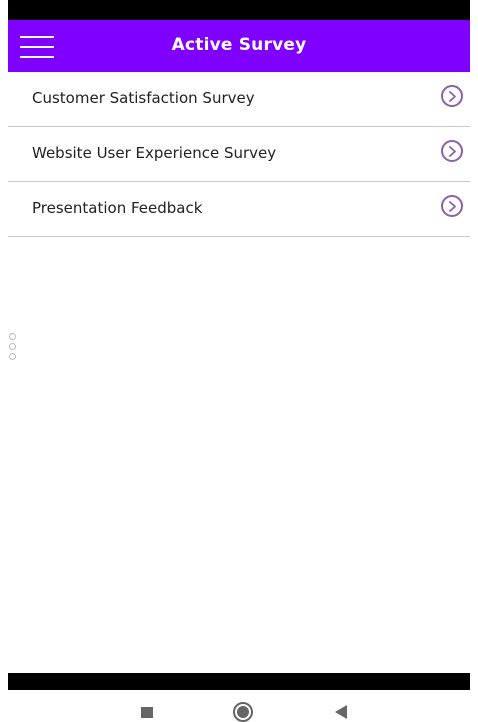  What do you see at coordinates (239, 209) in the screenshot?
I see `survey-item-presentation-feedback: Presentation Feedback` at bounding box center [239, 209].